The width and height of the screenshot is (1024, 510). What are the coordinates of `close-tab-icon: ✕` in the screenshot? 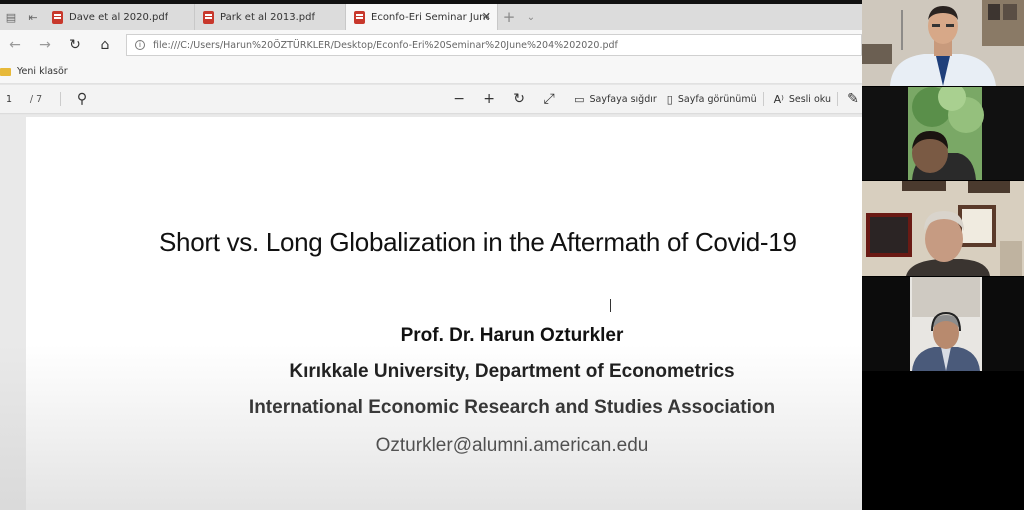 It's located at (486, 16).